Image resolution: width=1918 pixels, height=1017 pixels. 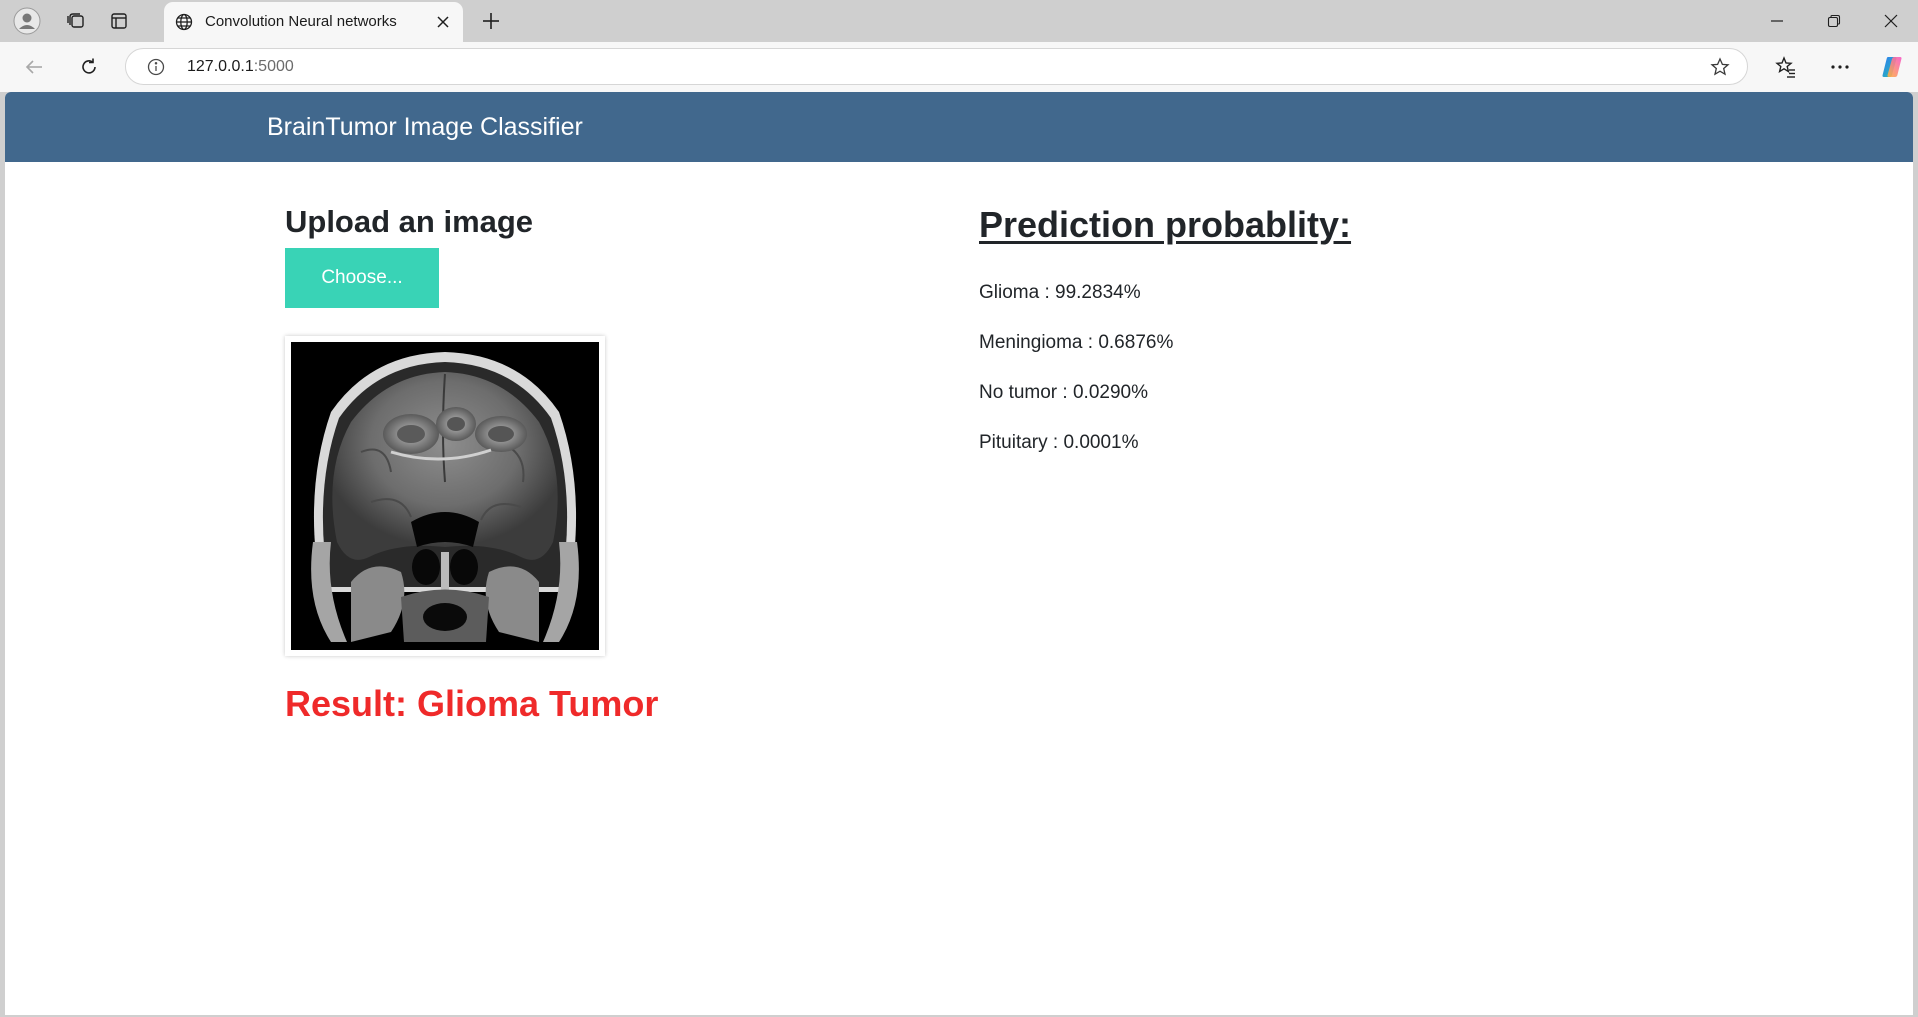 I want to click on star-icon, so click(x=1720, y=67).